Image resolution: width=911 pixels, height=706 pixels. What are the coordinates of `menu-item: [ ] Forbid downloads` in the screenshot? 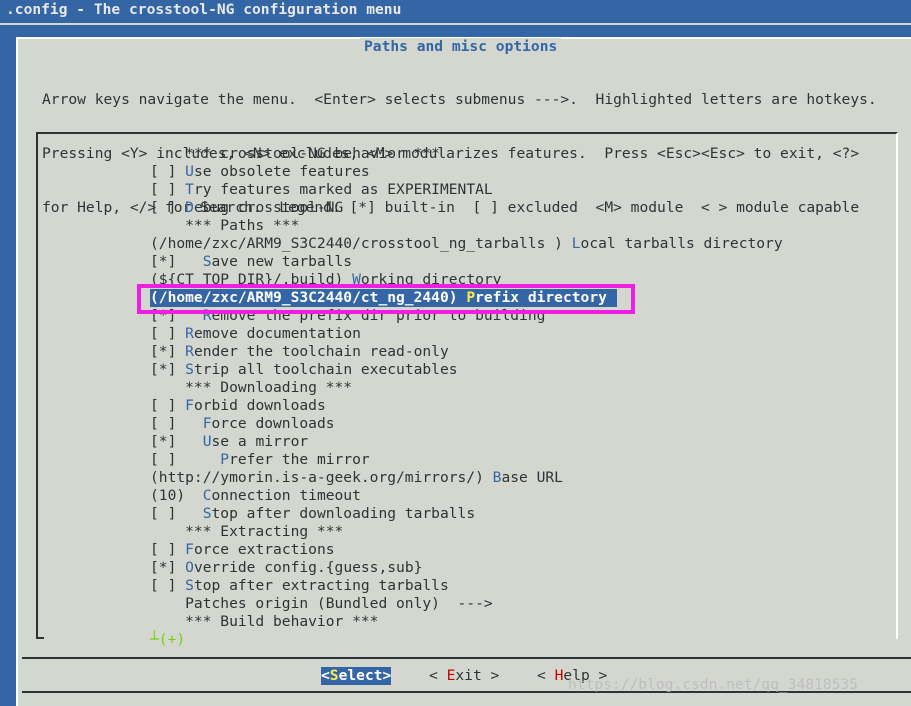 It's located at (466, 406).